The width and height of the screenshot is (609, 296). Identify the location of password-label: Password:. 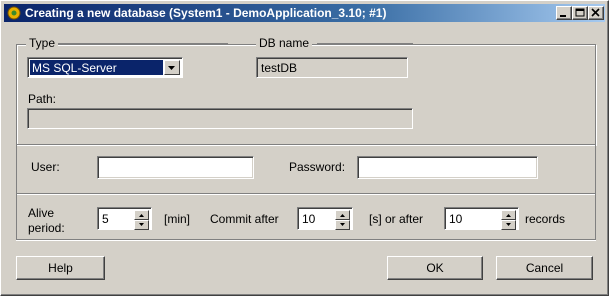
(317, 167).